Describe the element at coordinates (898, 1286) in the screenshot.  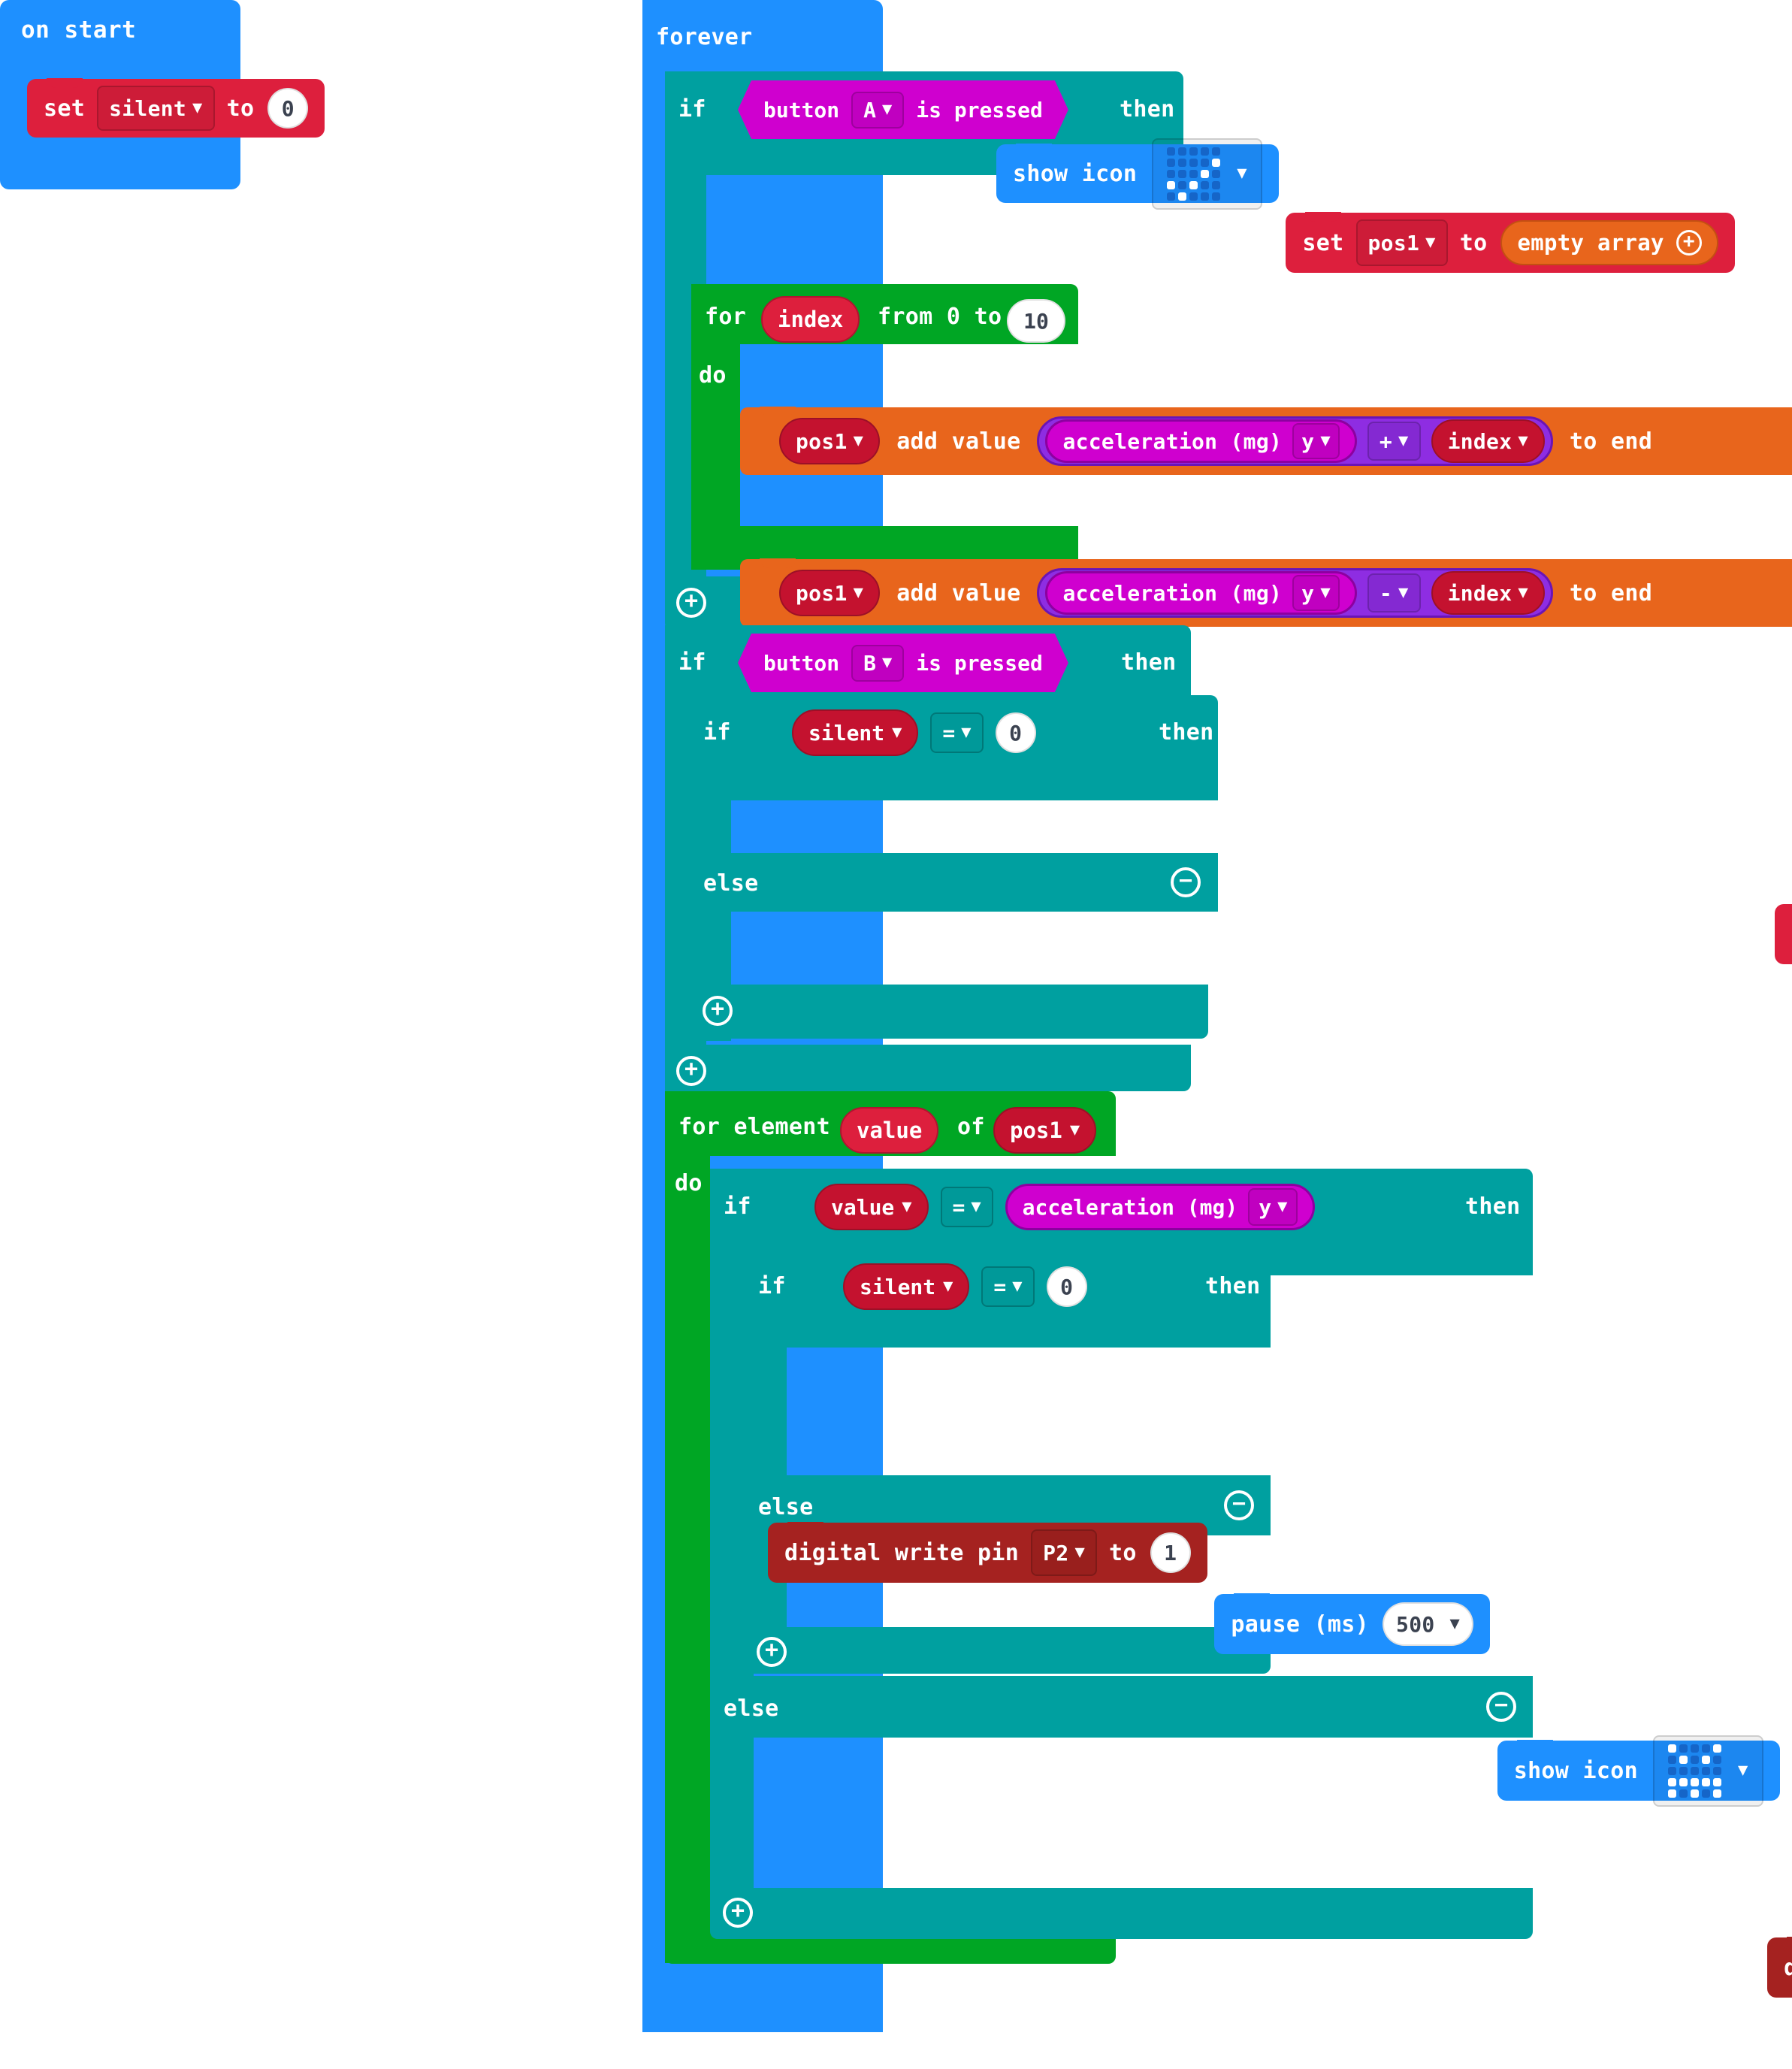
I see `variable-name: silent` at that location.